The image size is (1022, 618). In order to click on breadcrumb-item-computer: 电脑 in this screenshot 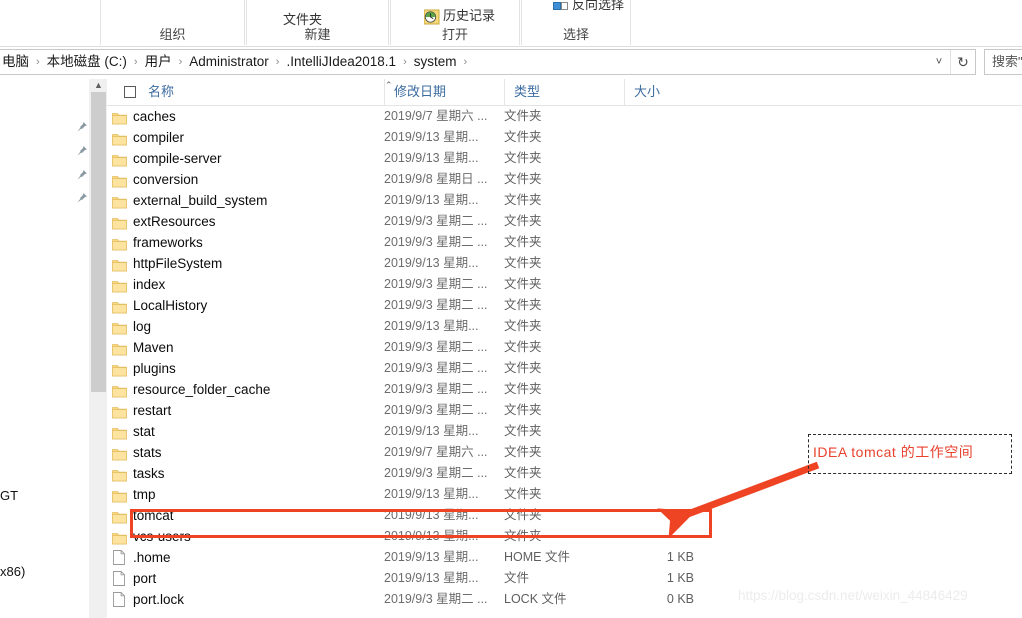, I will do `click(15, 62)`.